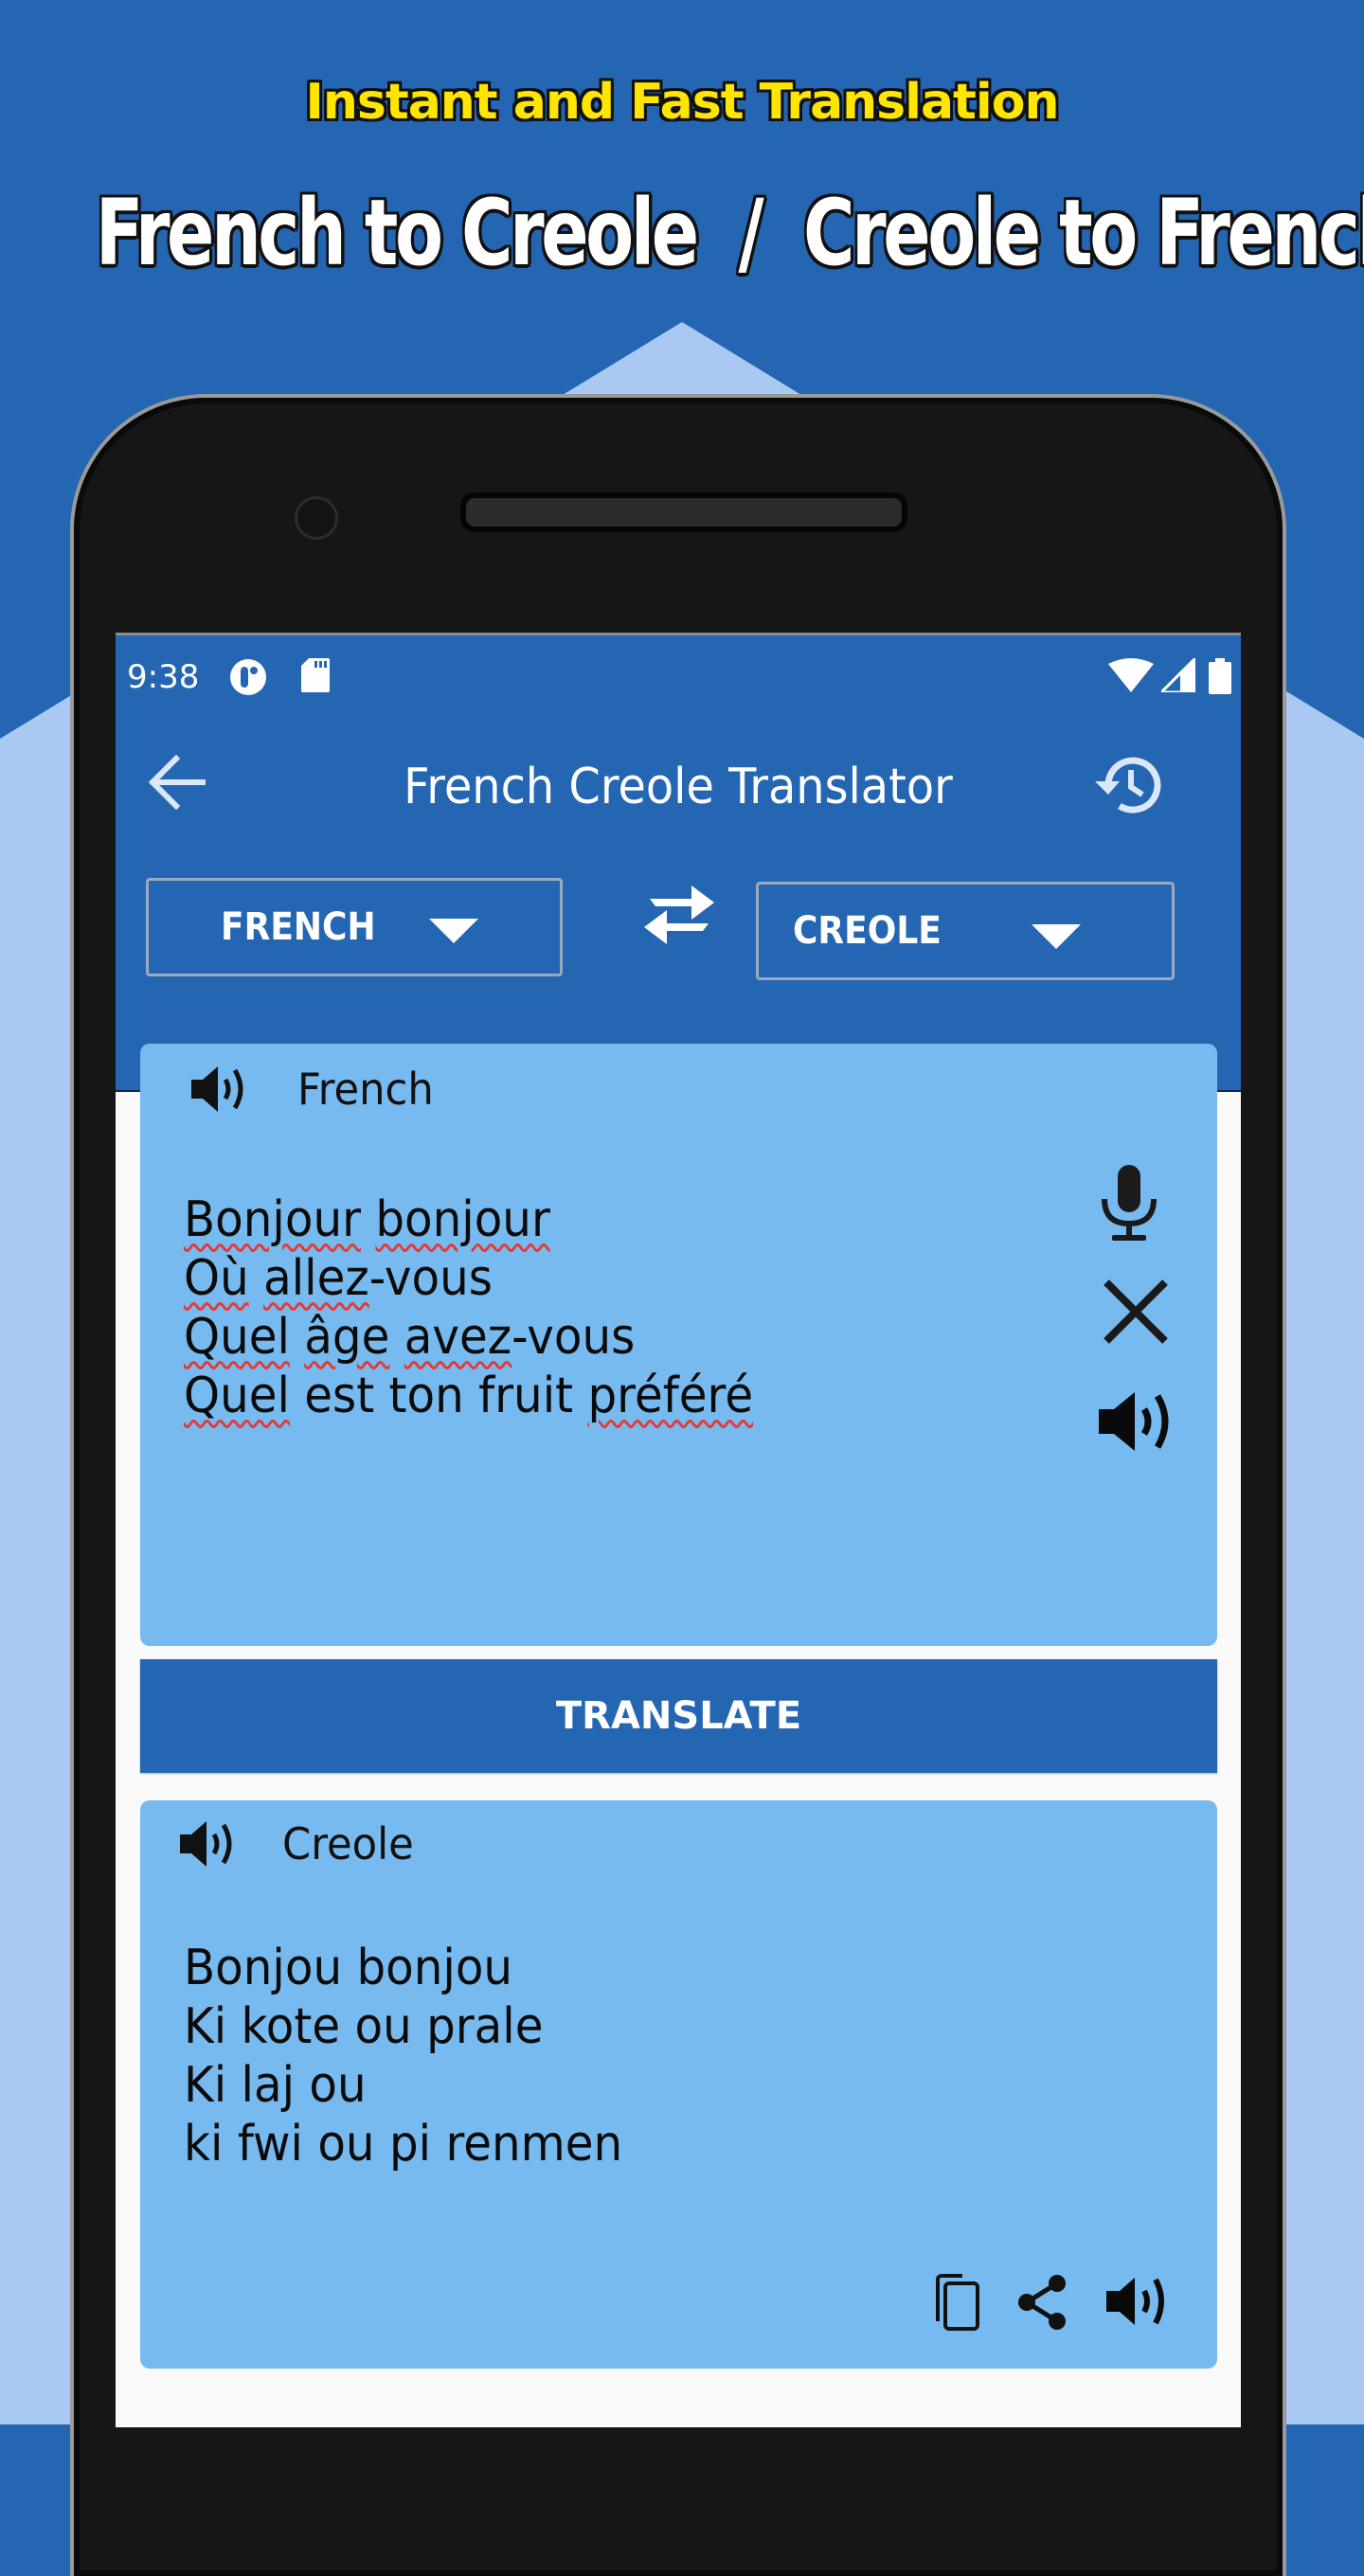 The image size is (1364, 2576). I want to click on source-read-aloud-button, so click(1139, 1421).